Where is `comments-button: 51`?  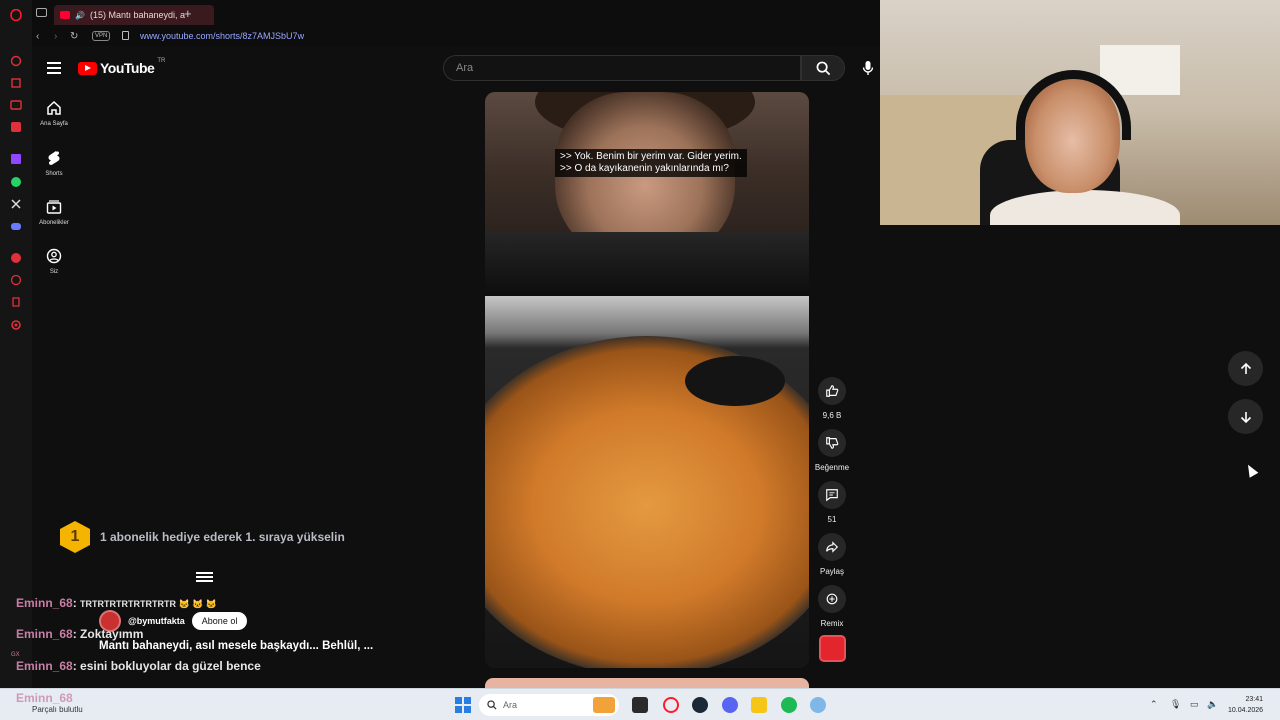 comments-button: 51 is located at coordinates (832, 502).